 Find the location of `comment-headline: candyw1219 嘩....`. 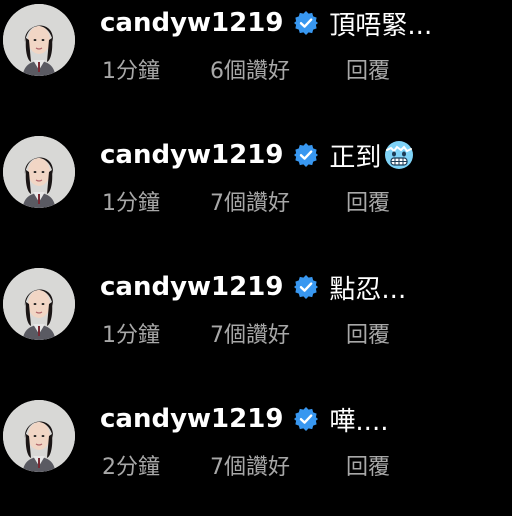

comment-headline: candyw1219 嘩.... is located at coordinates (244, 419).